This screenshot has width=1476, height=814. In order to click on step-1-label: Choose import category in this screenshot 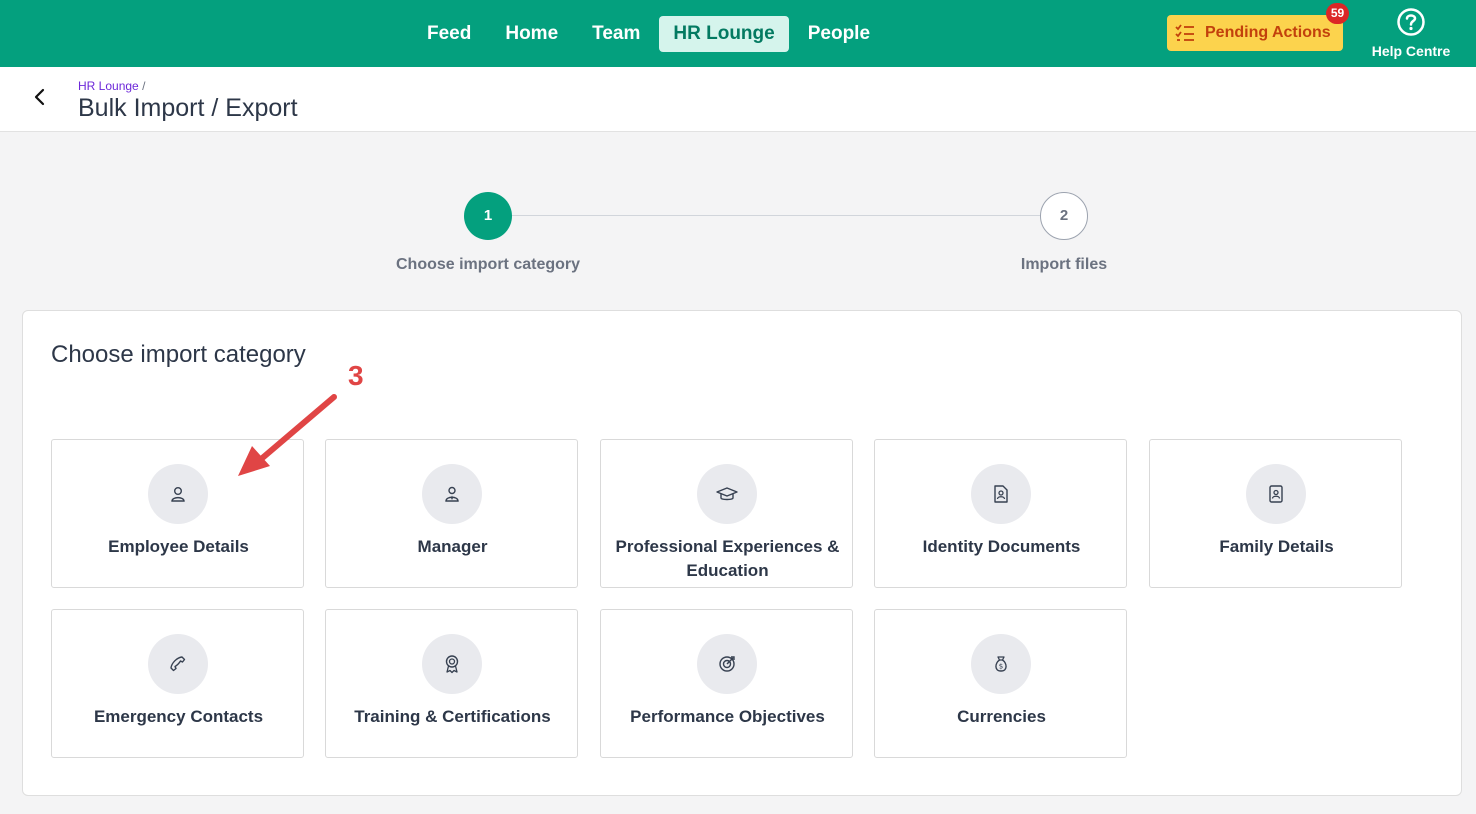, I will do `click(488, 264)`.